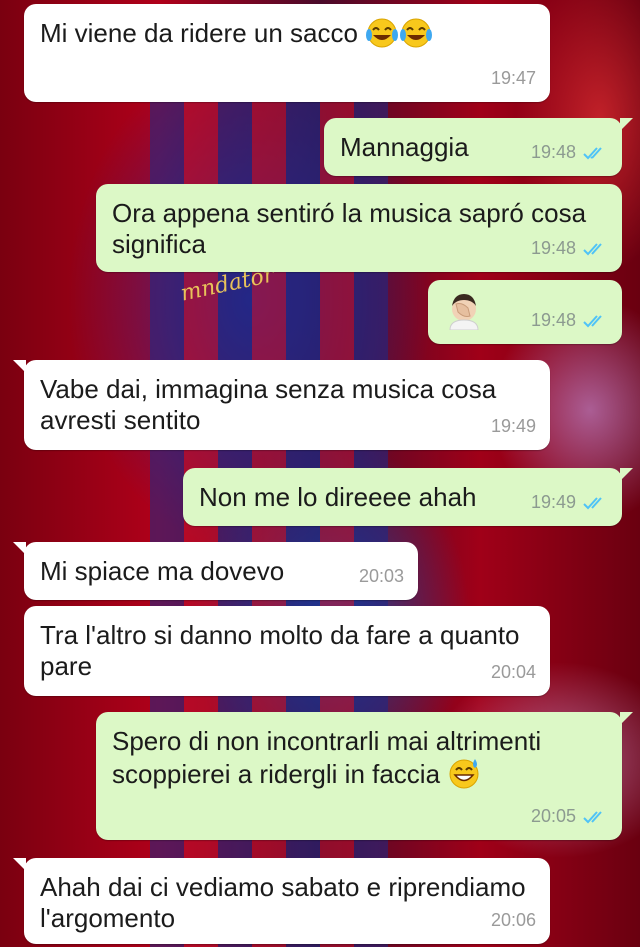  I want to click on message-bubble-incoming: Mi spiace ma dovevo 20:03, so click(215, 571).